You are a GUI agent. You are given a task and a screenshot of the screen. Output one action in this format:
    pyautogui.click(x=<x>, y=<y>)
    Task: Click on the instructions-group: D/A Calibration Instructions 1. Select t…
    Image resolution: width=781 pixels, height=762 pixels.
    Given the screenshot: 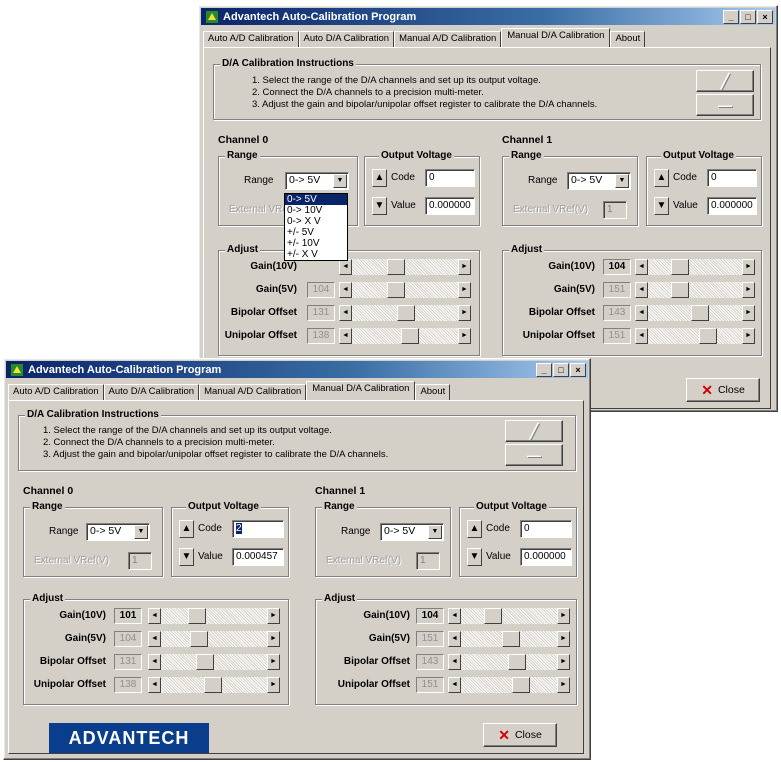 What is the action you would take?
    pyautogui.click(x=297, y=440)
    